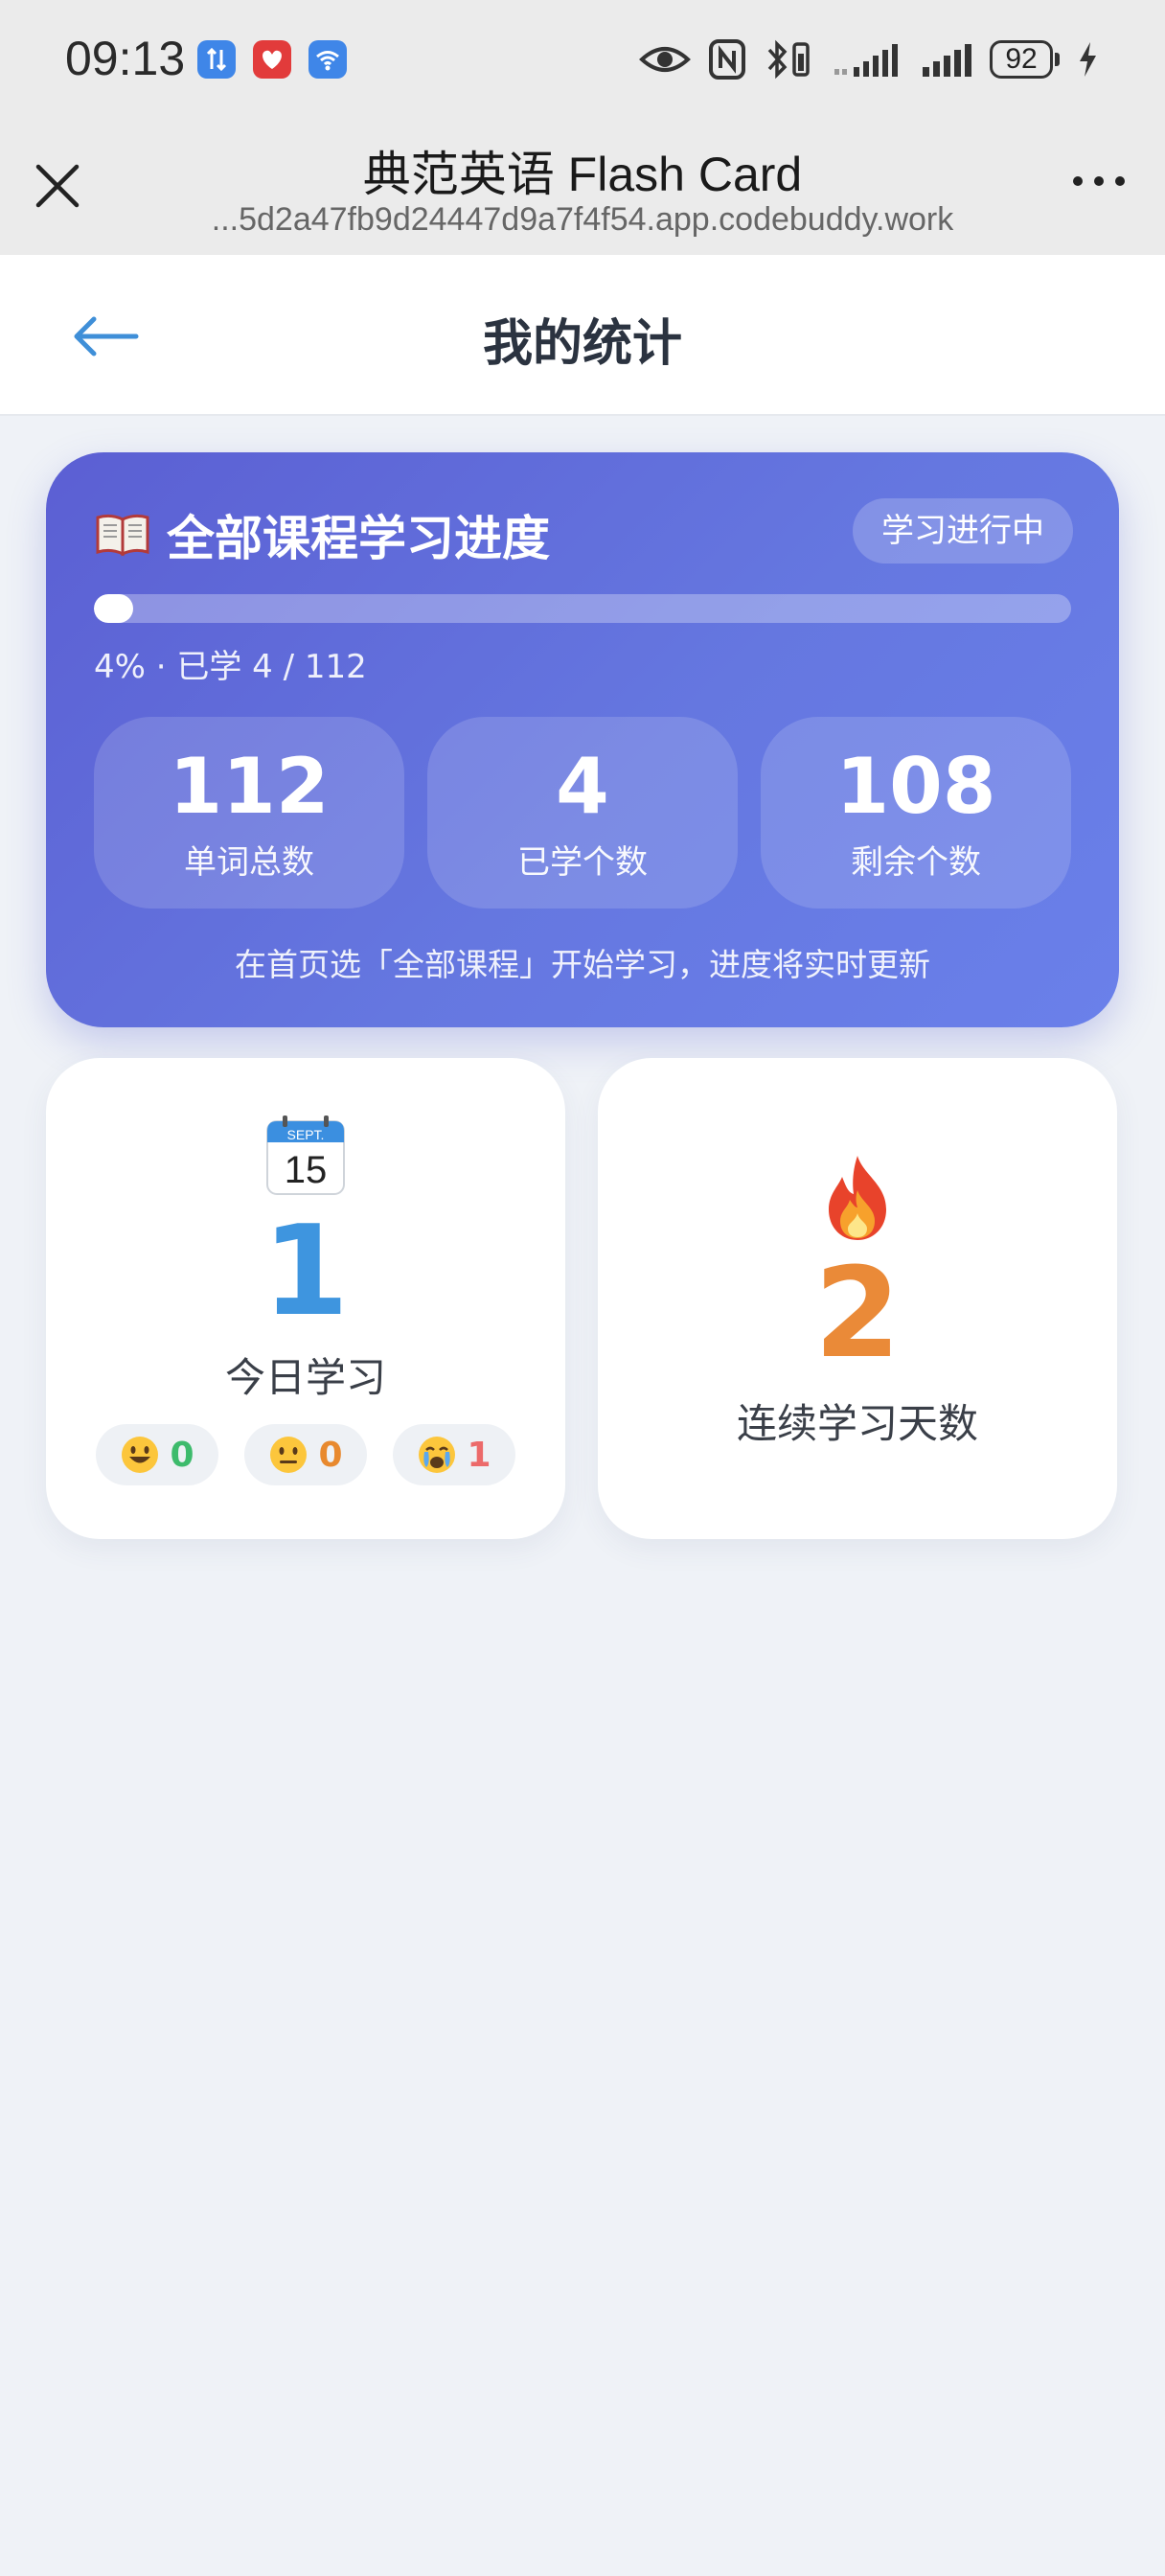 This screenshot has height=2576, width=1165. I want to click on stat-value: 108, so click(916, 786).